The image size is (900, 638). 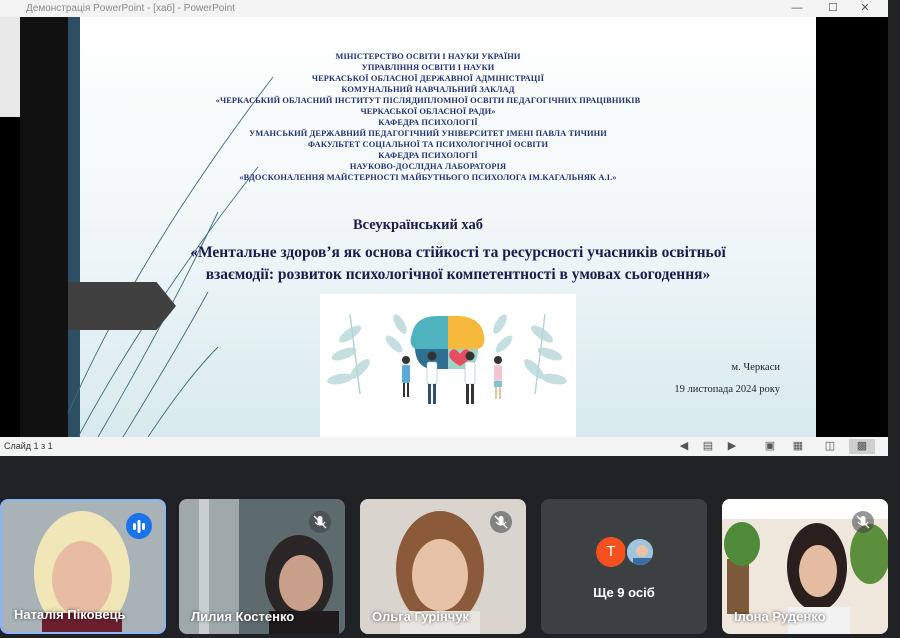 I want to click on mental-health-illustration, so click(x=448, y=365).